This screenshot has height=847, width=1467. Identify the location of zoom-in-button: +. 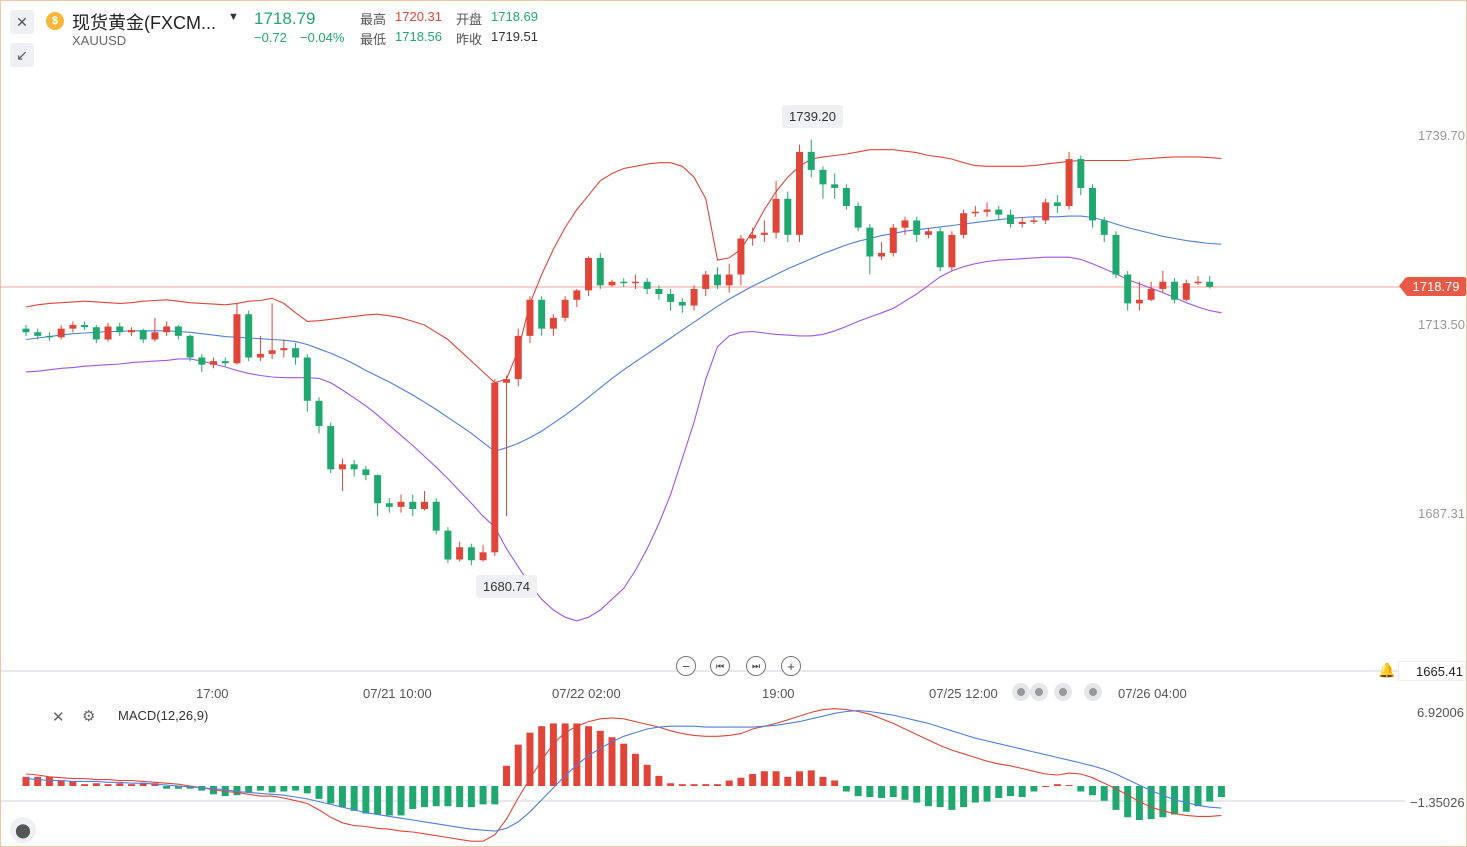
(791, 666).